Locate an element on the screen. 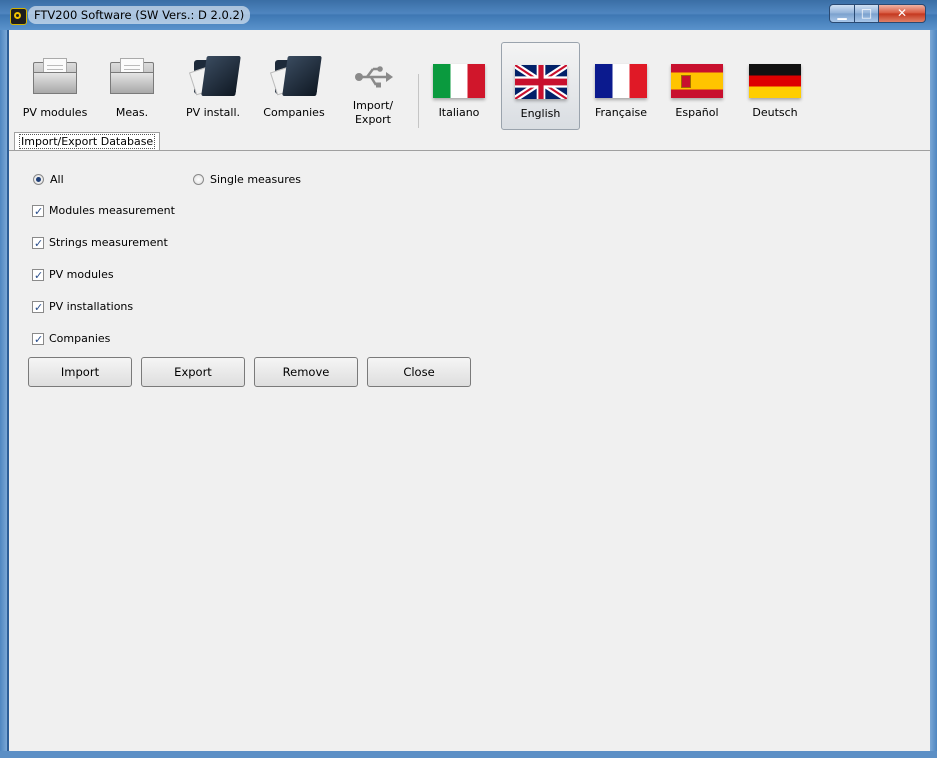 The height and width of the screenshot is (758, 937). toolbar-label: Deutsch is located at coordinates (775, 112).